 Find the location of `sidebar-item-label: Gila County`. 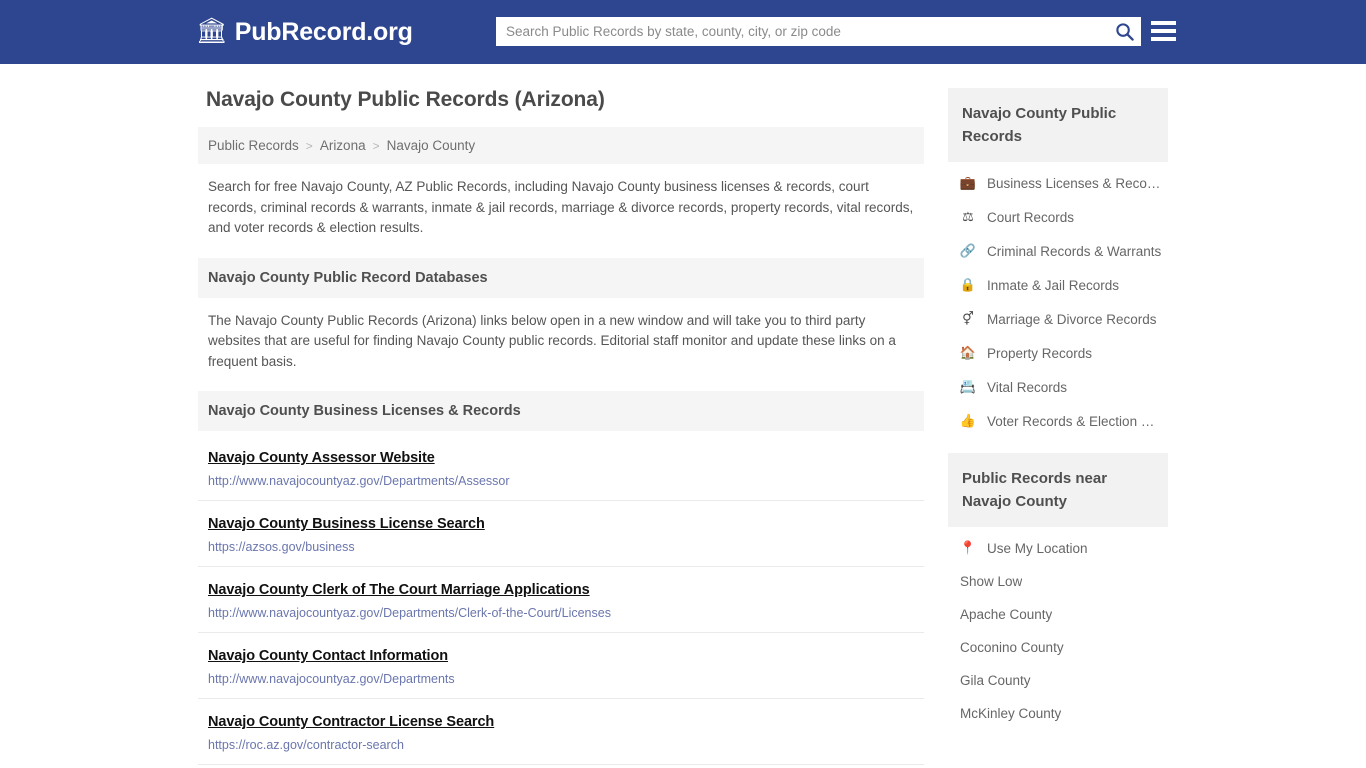

sidebar-item-label: Gila County is located at coordinates (995, 680).